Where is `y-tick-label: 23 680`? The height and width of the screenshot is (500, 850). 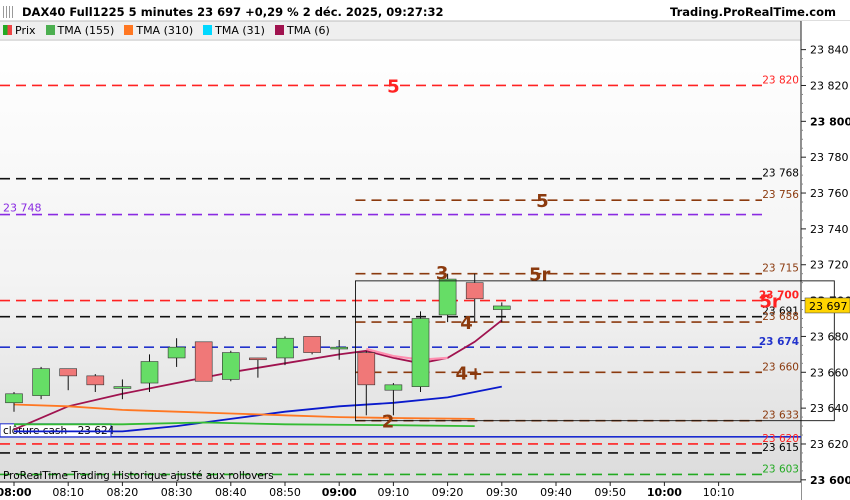 y-tick-label: 23 680 is located at coordinates (829, 336).